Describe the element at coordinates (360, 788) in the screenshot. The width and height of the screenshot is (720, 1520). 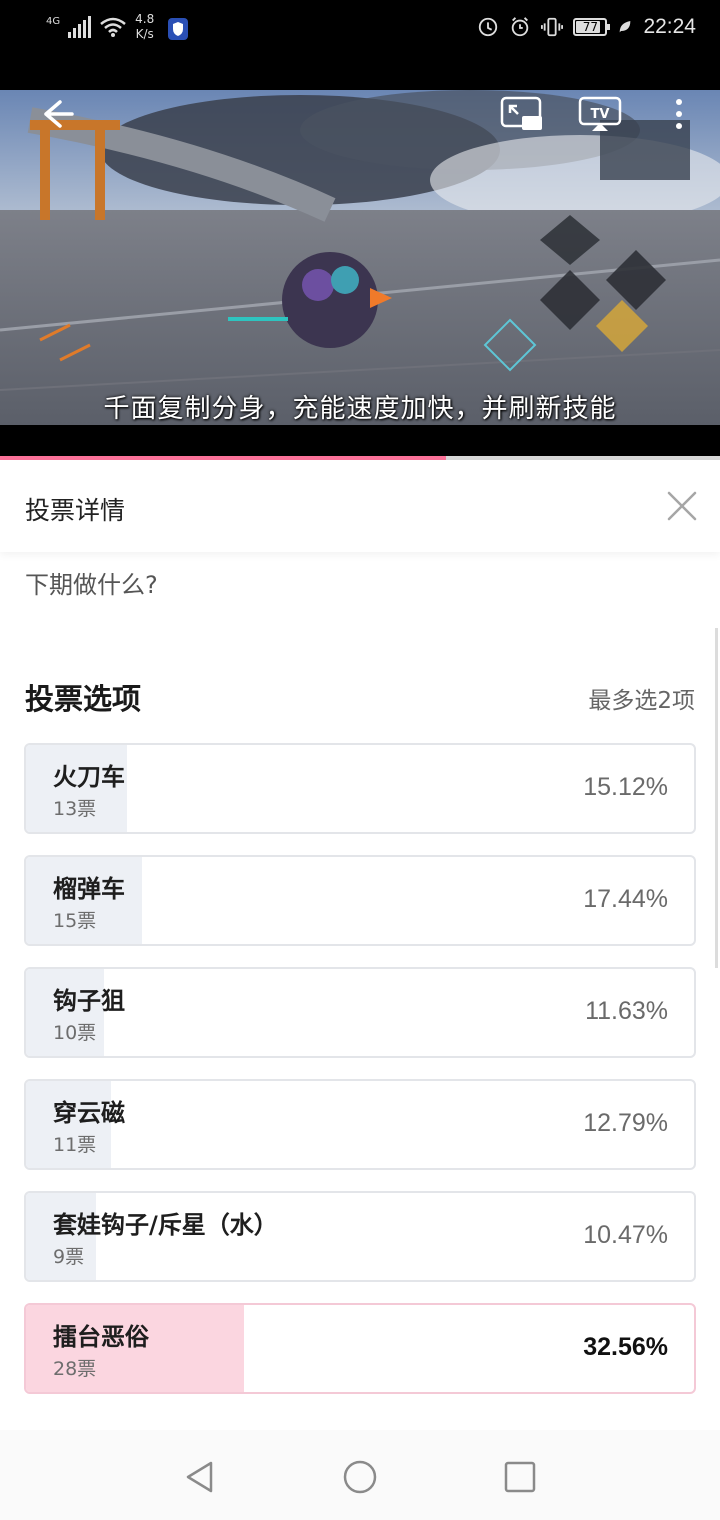
I see `vote-option: 火刀车 13票 15.12%` at that location.